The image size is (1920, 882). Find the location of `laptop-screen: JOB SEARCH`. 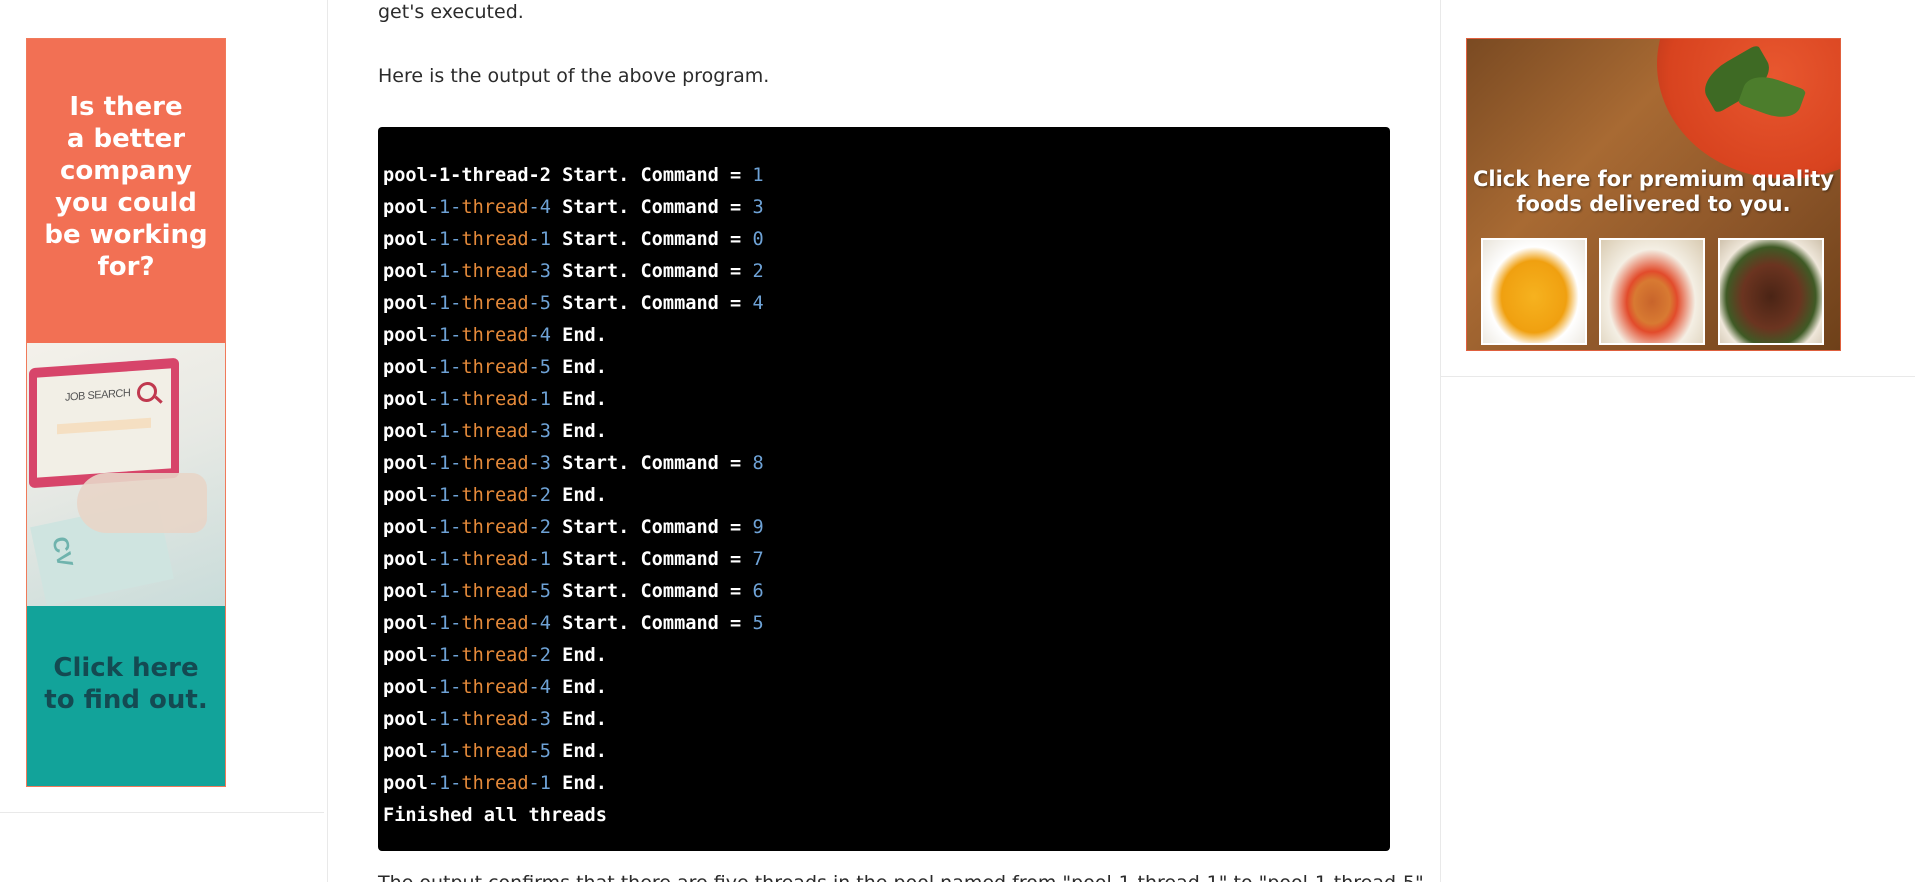

laptop-screen: JOB SEARCH is located at coordinates (104, 423).